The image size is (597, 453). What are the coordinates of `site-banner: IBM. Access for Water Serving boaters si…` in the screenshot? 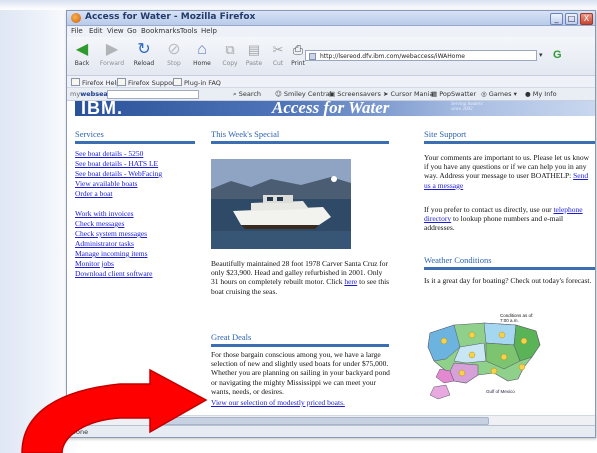 It's located at (335, 109).